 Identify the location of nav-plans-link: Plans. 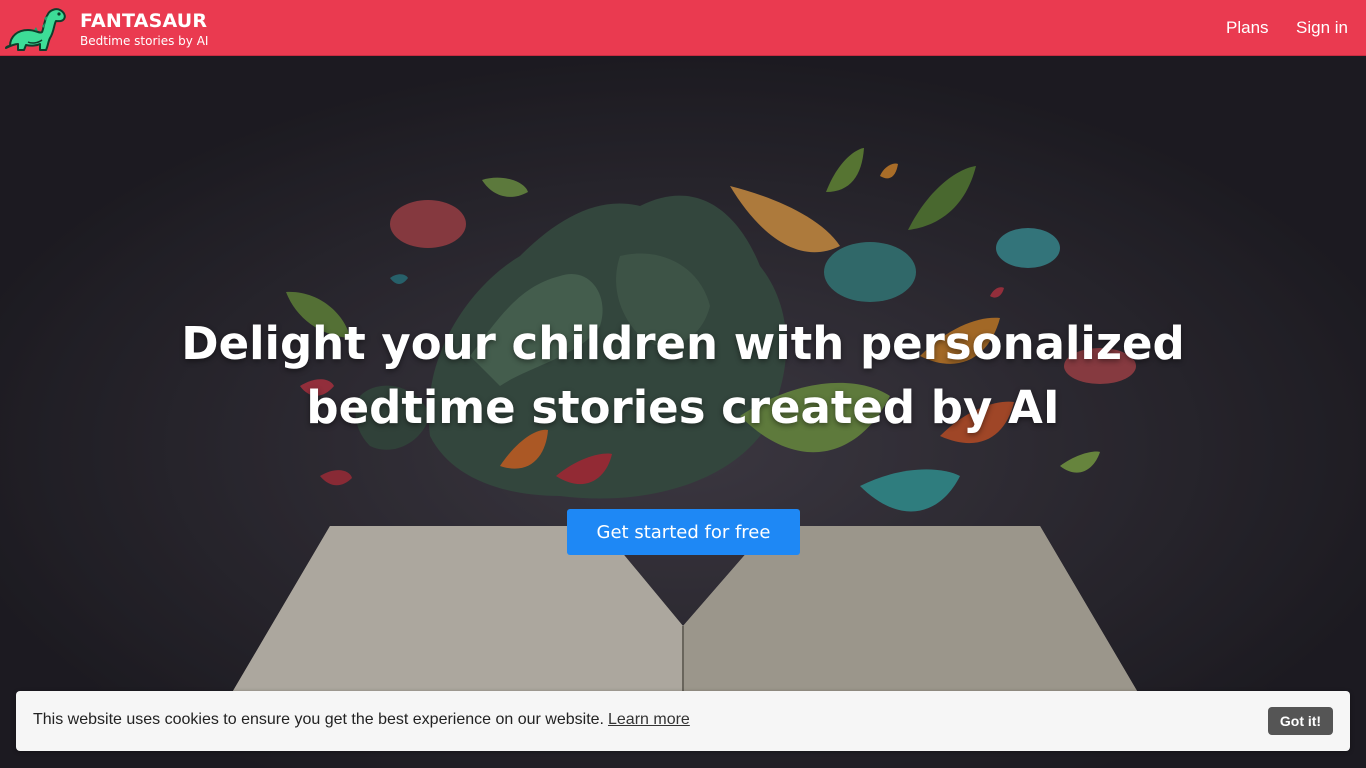
(1247, 28).